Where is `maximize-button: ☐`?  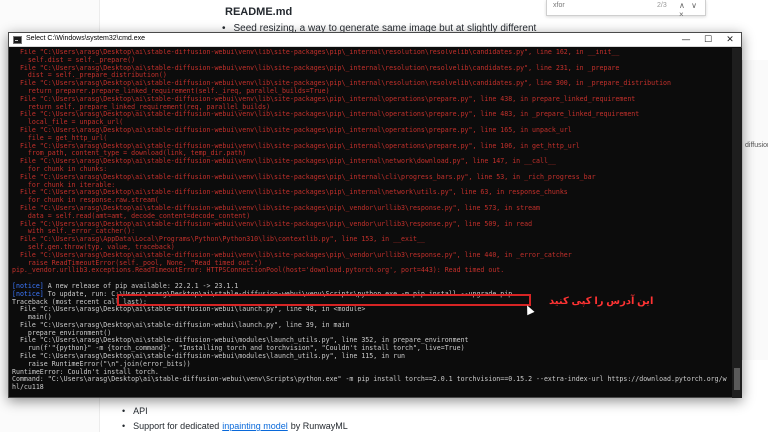
maximize-button: ☐ is located at coordinates (708, 40).